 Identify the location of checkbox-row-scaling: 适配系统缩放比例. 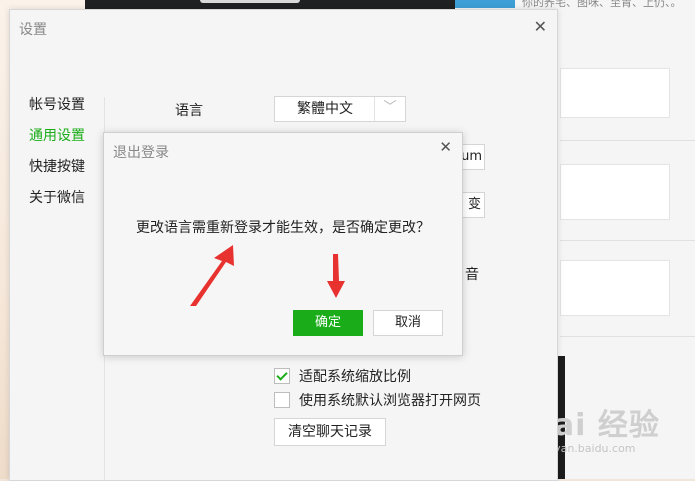
(342, 376).